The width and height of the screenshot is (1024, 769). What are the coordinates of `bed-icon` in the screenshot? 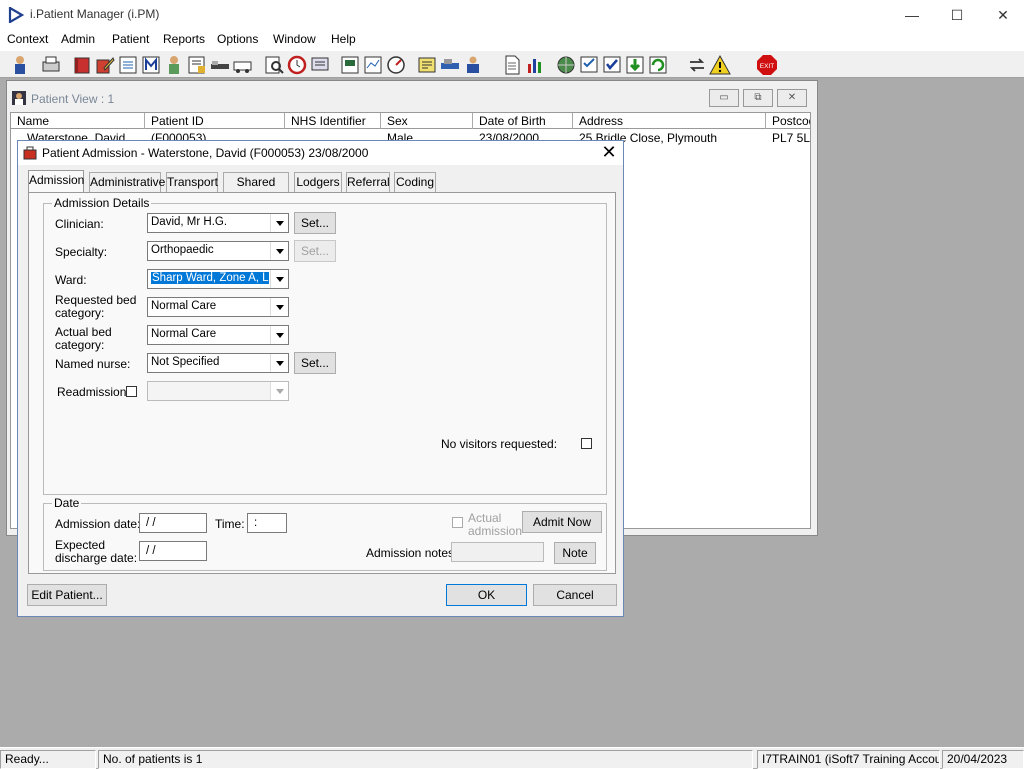 It's located at (220, 65).